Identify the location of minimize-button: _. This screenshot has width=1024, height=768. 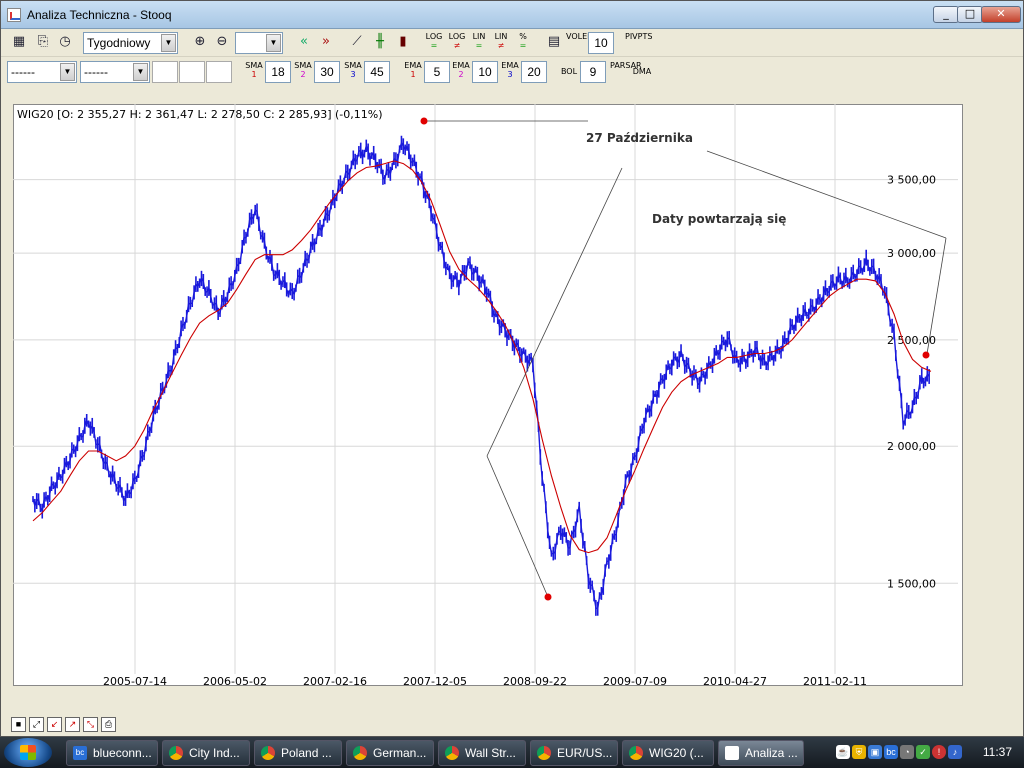
(946, 14).